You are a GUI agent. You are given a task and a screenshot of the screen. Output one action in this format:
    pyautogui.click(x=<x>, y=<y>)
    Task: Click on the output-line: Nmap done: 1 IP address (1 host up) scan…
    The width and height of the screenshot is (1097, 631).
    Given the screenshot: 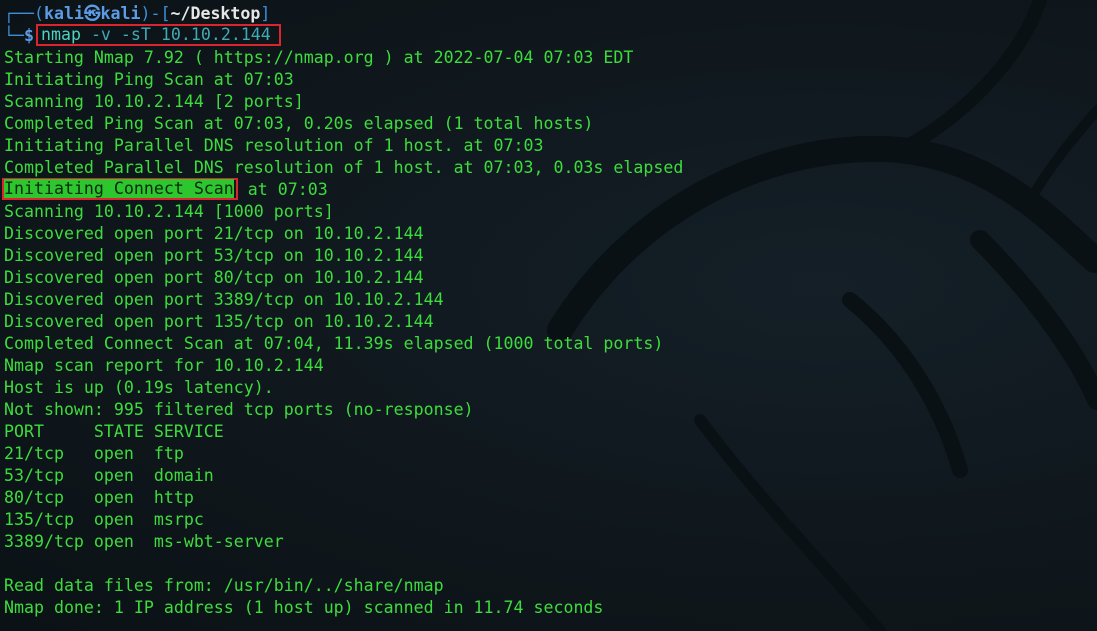 What is the action you would take?
    pyautogui.click(x=304, y=607)
    